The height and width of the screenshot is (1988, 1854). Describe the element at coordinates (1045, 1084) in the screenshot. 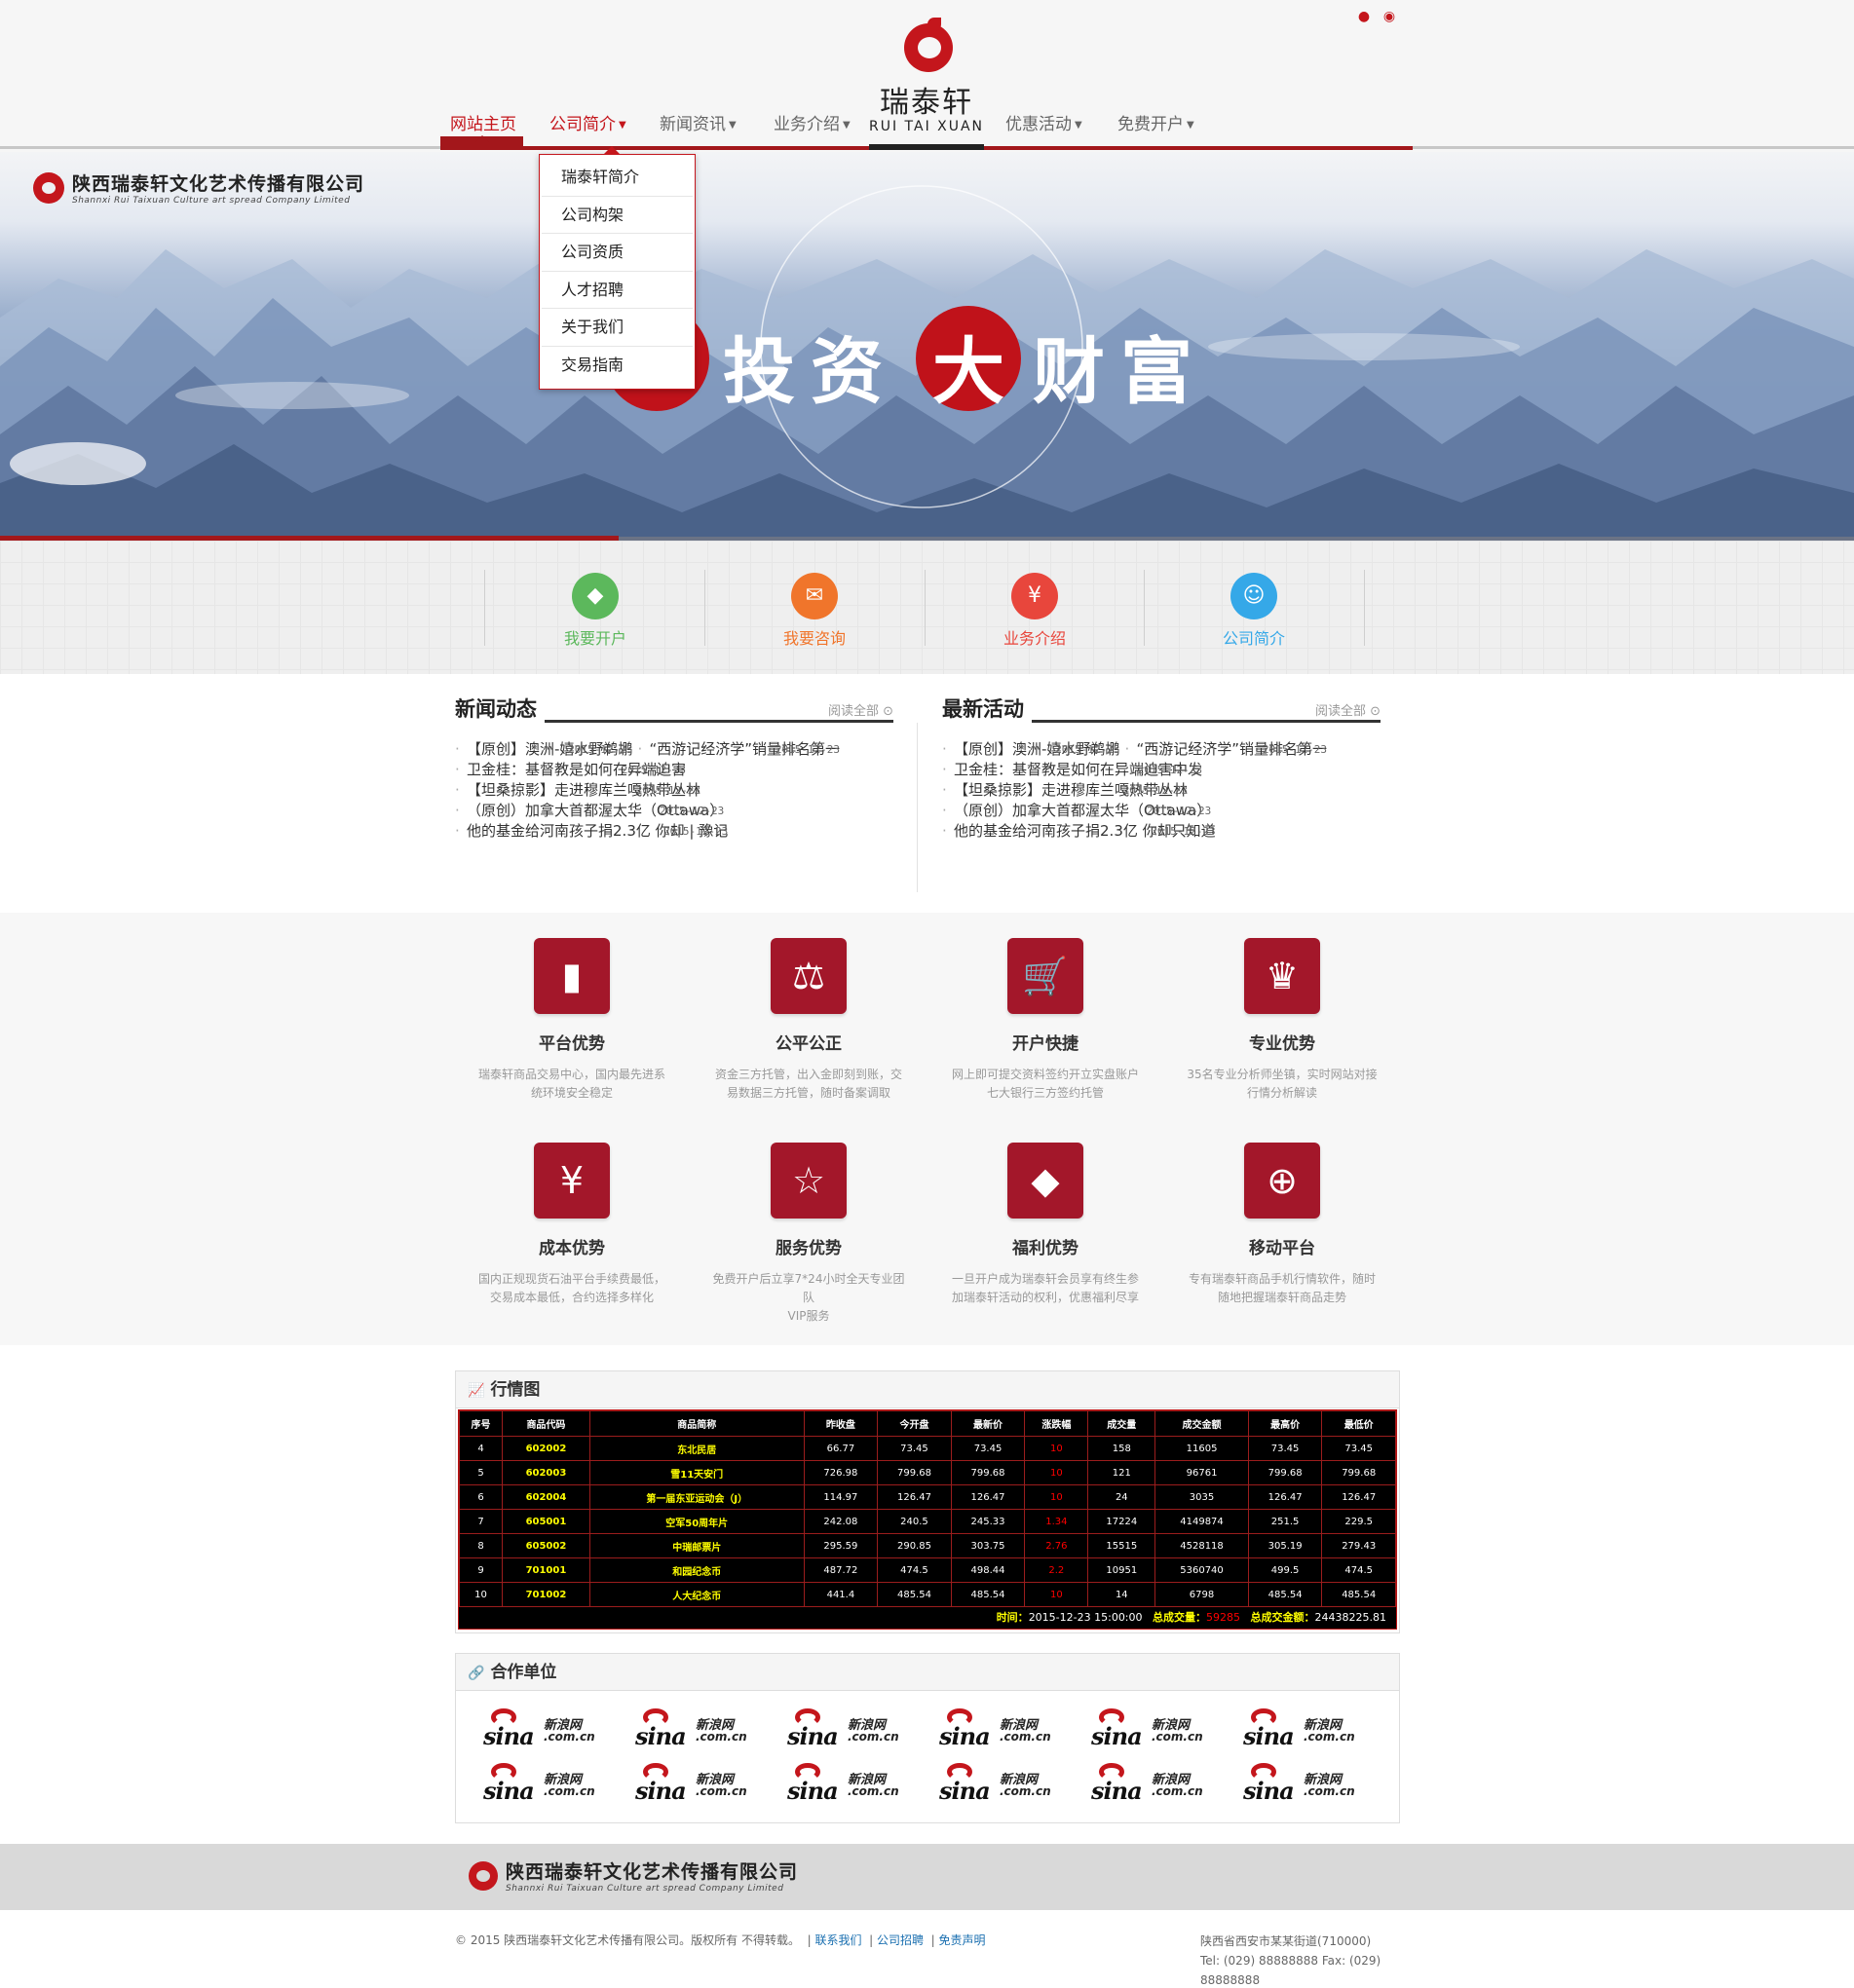

I see `advantage-desc: 网上即可提交资料签约开立实盘账户 七大银行三方签约托管` at that location.